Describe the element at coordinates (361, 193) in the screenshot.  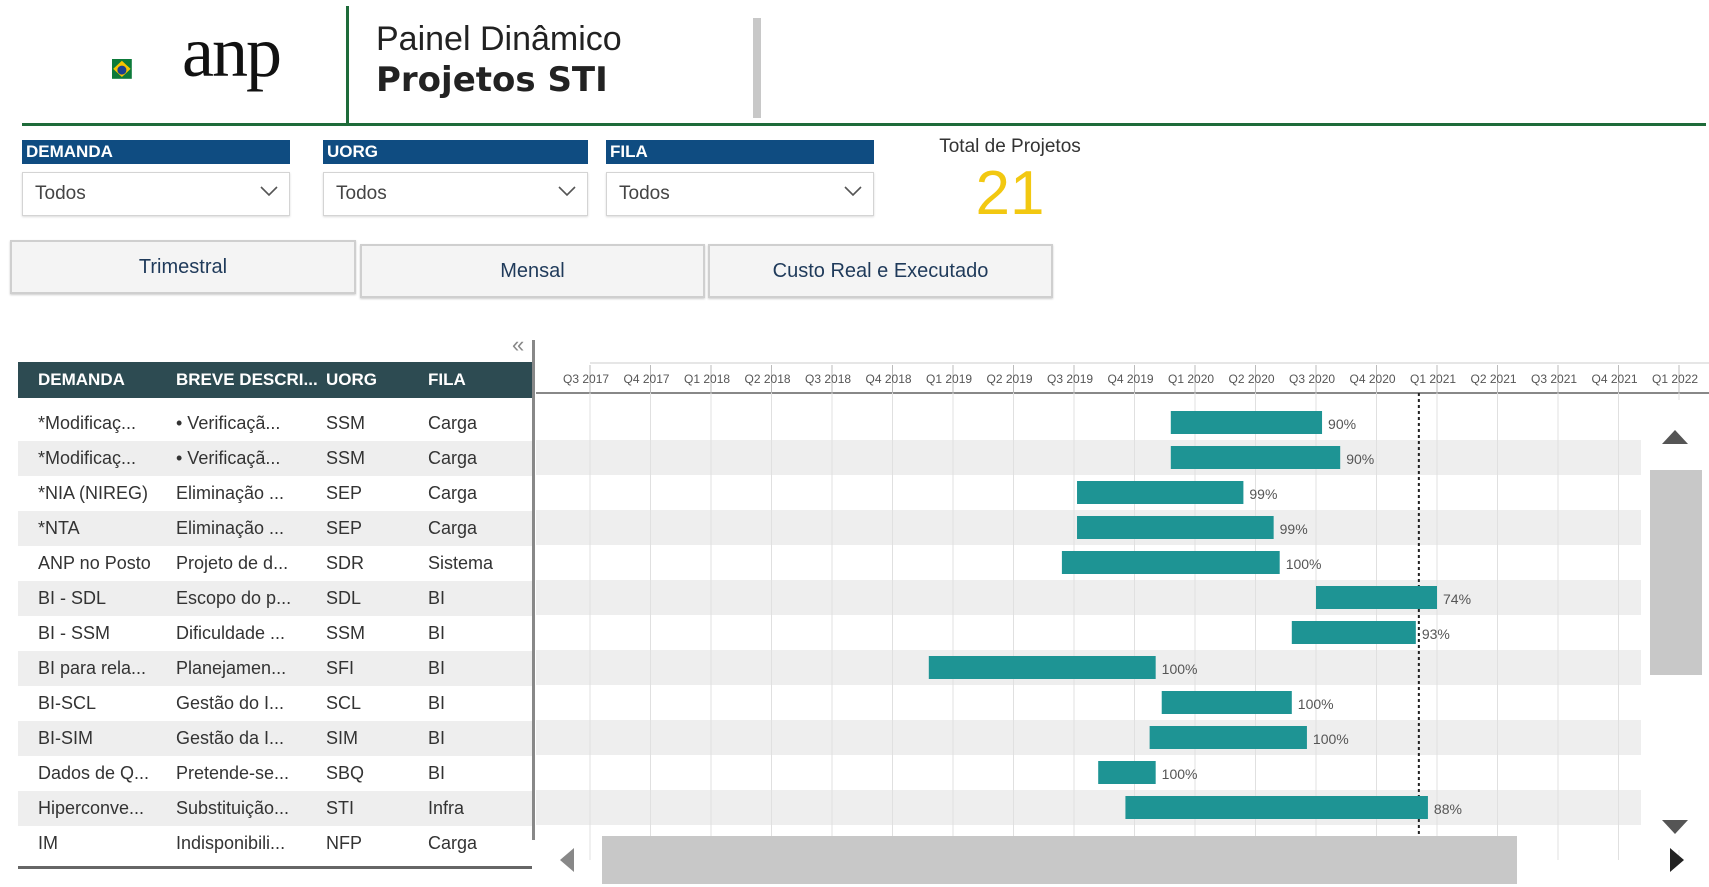
I see `filter-uorg-value: Todos` at that location.